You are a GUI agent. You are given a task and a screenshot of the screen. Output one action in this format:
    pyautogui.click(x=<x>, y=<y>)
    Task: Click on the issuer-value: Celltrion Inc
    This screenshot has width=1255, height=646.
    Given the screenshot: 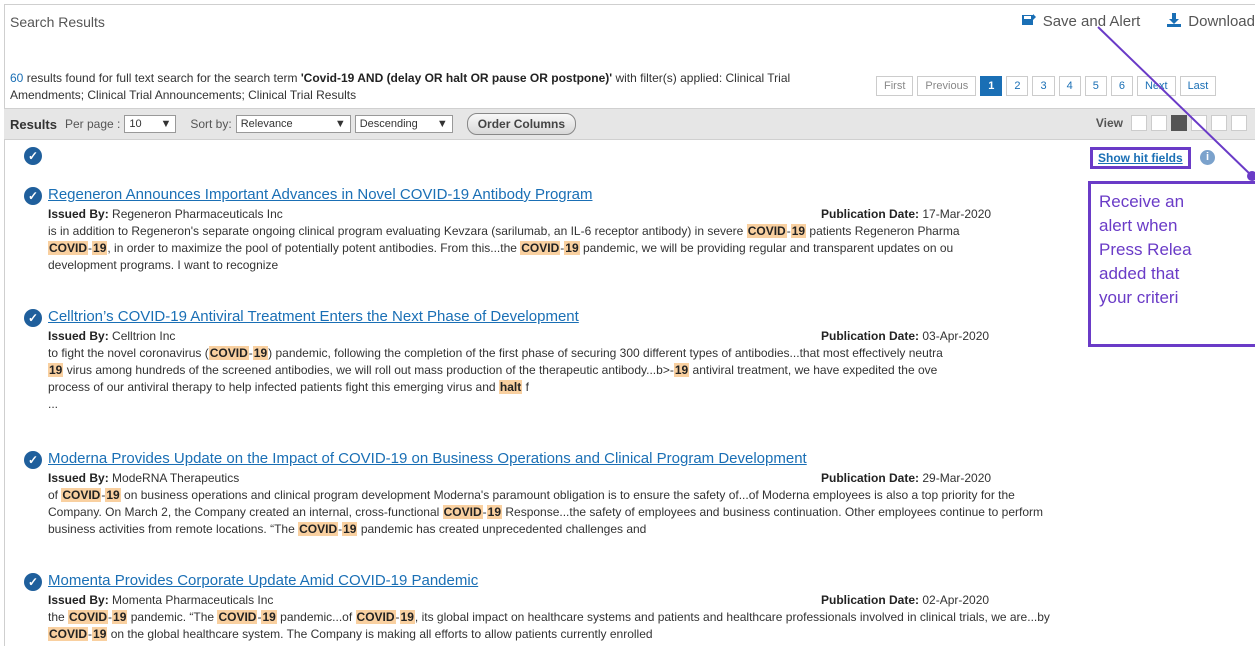 What is the action you would take?
    pyautogui.click(x=144, y=336)
    